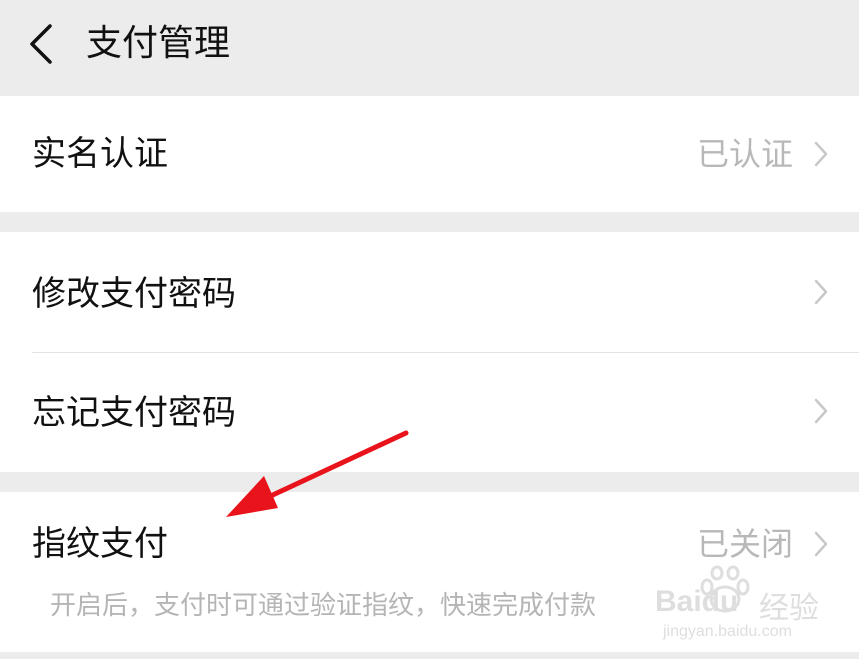 The image size is (859, 659). What do you see at coordinates (789, 608) in the screenshot?
I see `watermark-suffix: 经验` at bounding box center [789, 608].